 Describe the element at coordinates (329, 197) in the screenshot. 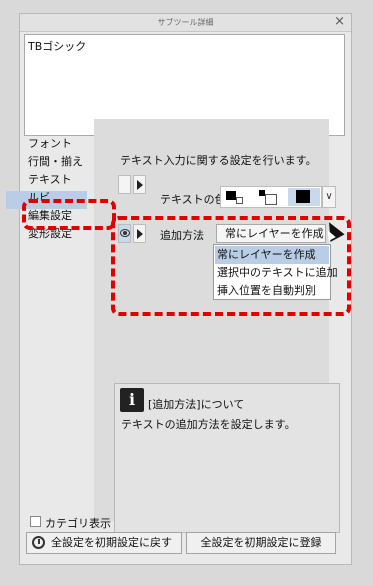

I see `chevron-down-icon: ∨` at that location.